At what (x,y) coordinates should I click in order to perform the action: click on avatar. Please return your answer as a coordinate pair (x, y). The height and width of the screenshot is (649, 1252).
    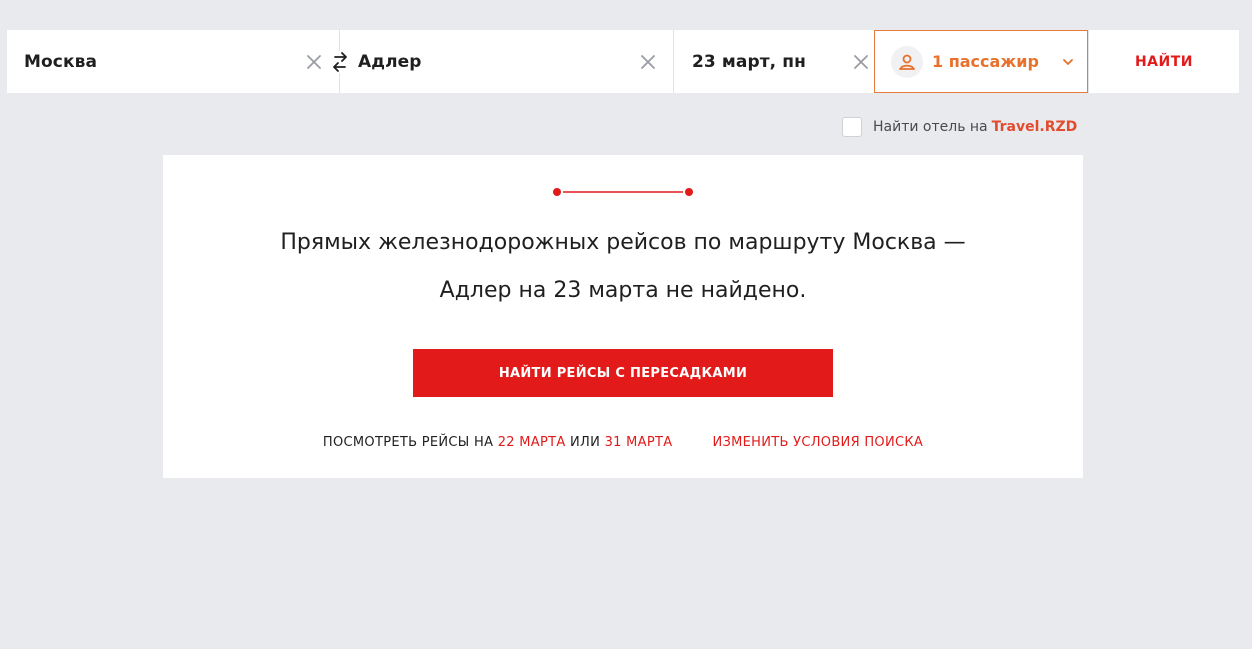
    Looking at the image, I should click on (907, 61).